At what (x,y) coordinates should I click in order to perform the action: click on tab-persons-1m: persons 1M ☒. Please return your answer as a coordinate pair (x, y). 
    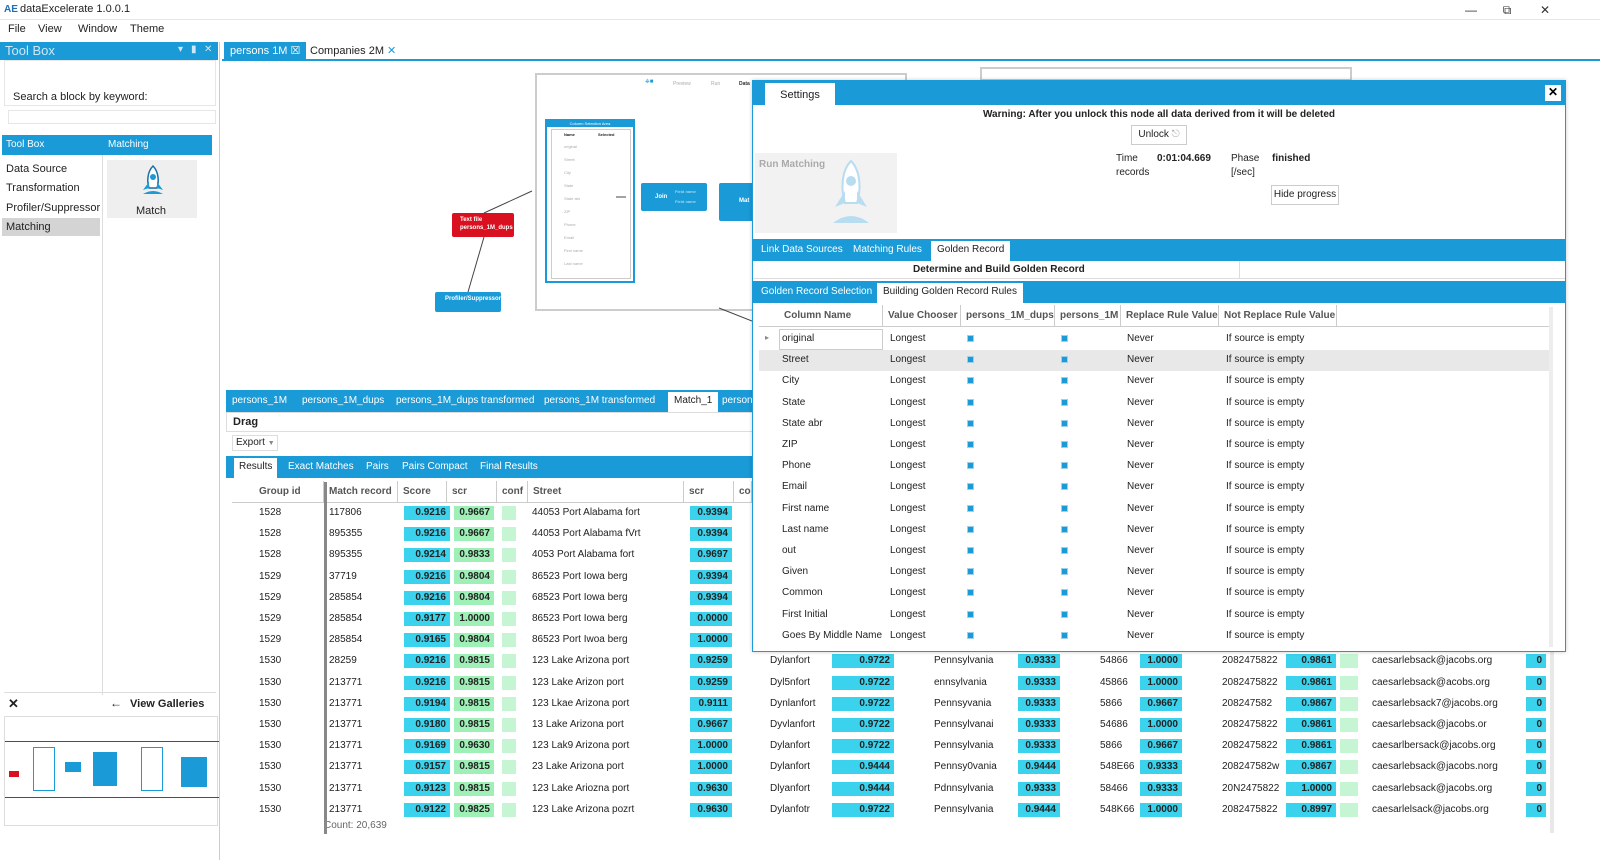
    Looking at the image, I should click on (265, 51).